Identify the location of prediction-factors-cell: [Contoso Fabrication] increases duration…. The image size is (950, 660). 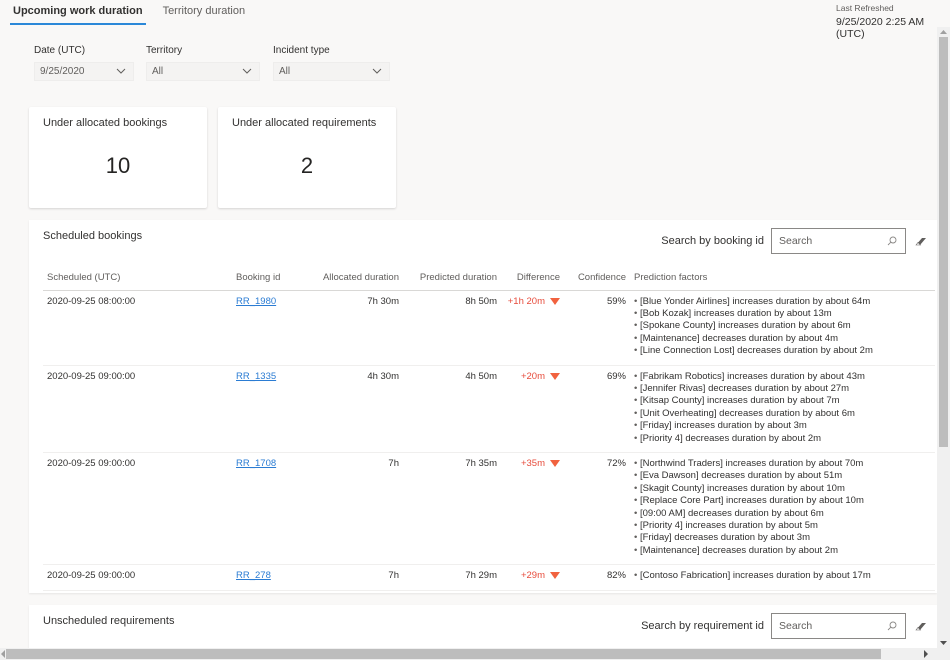
(782, 577).